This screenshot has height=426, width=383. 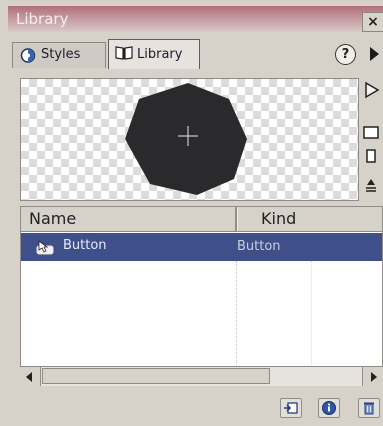 I want to click on delete-button, so click(x=369, y=408).